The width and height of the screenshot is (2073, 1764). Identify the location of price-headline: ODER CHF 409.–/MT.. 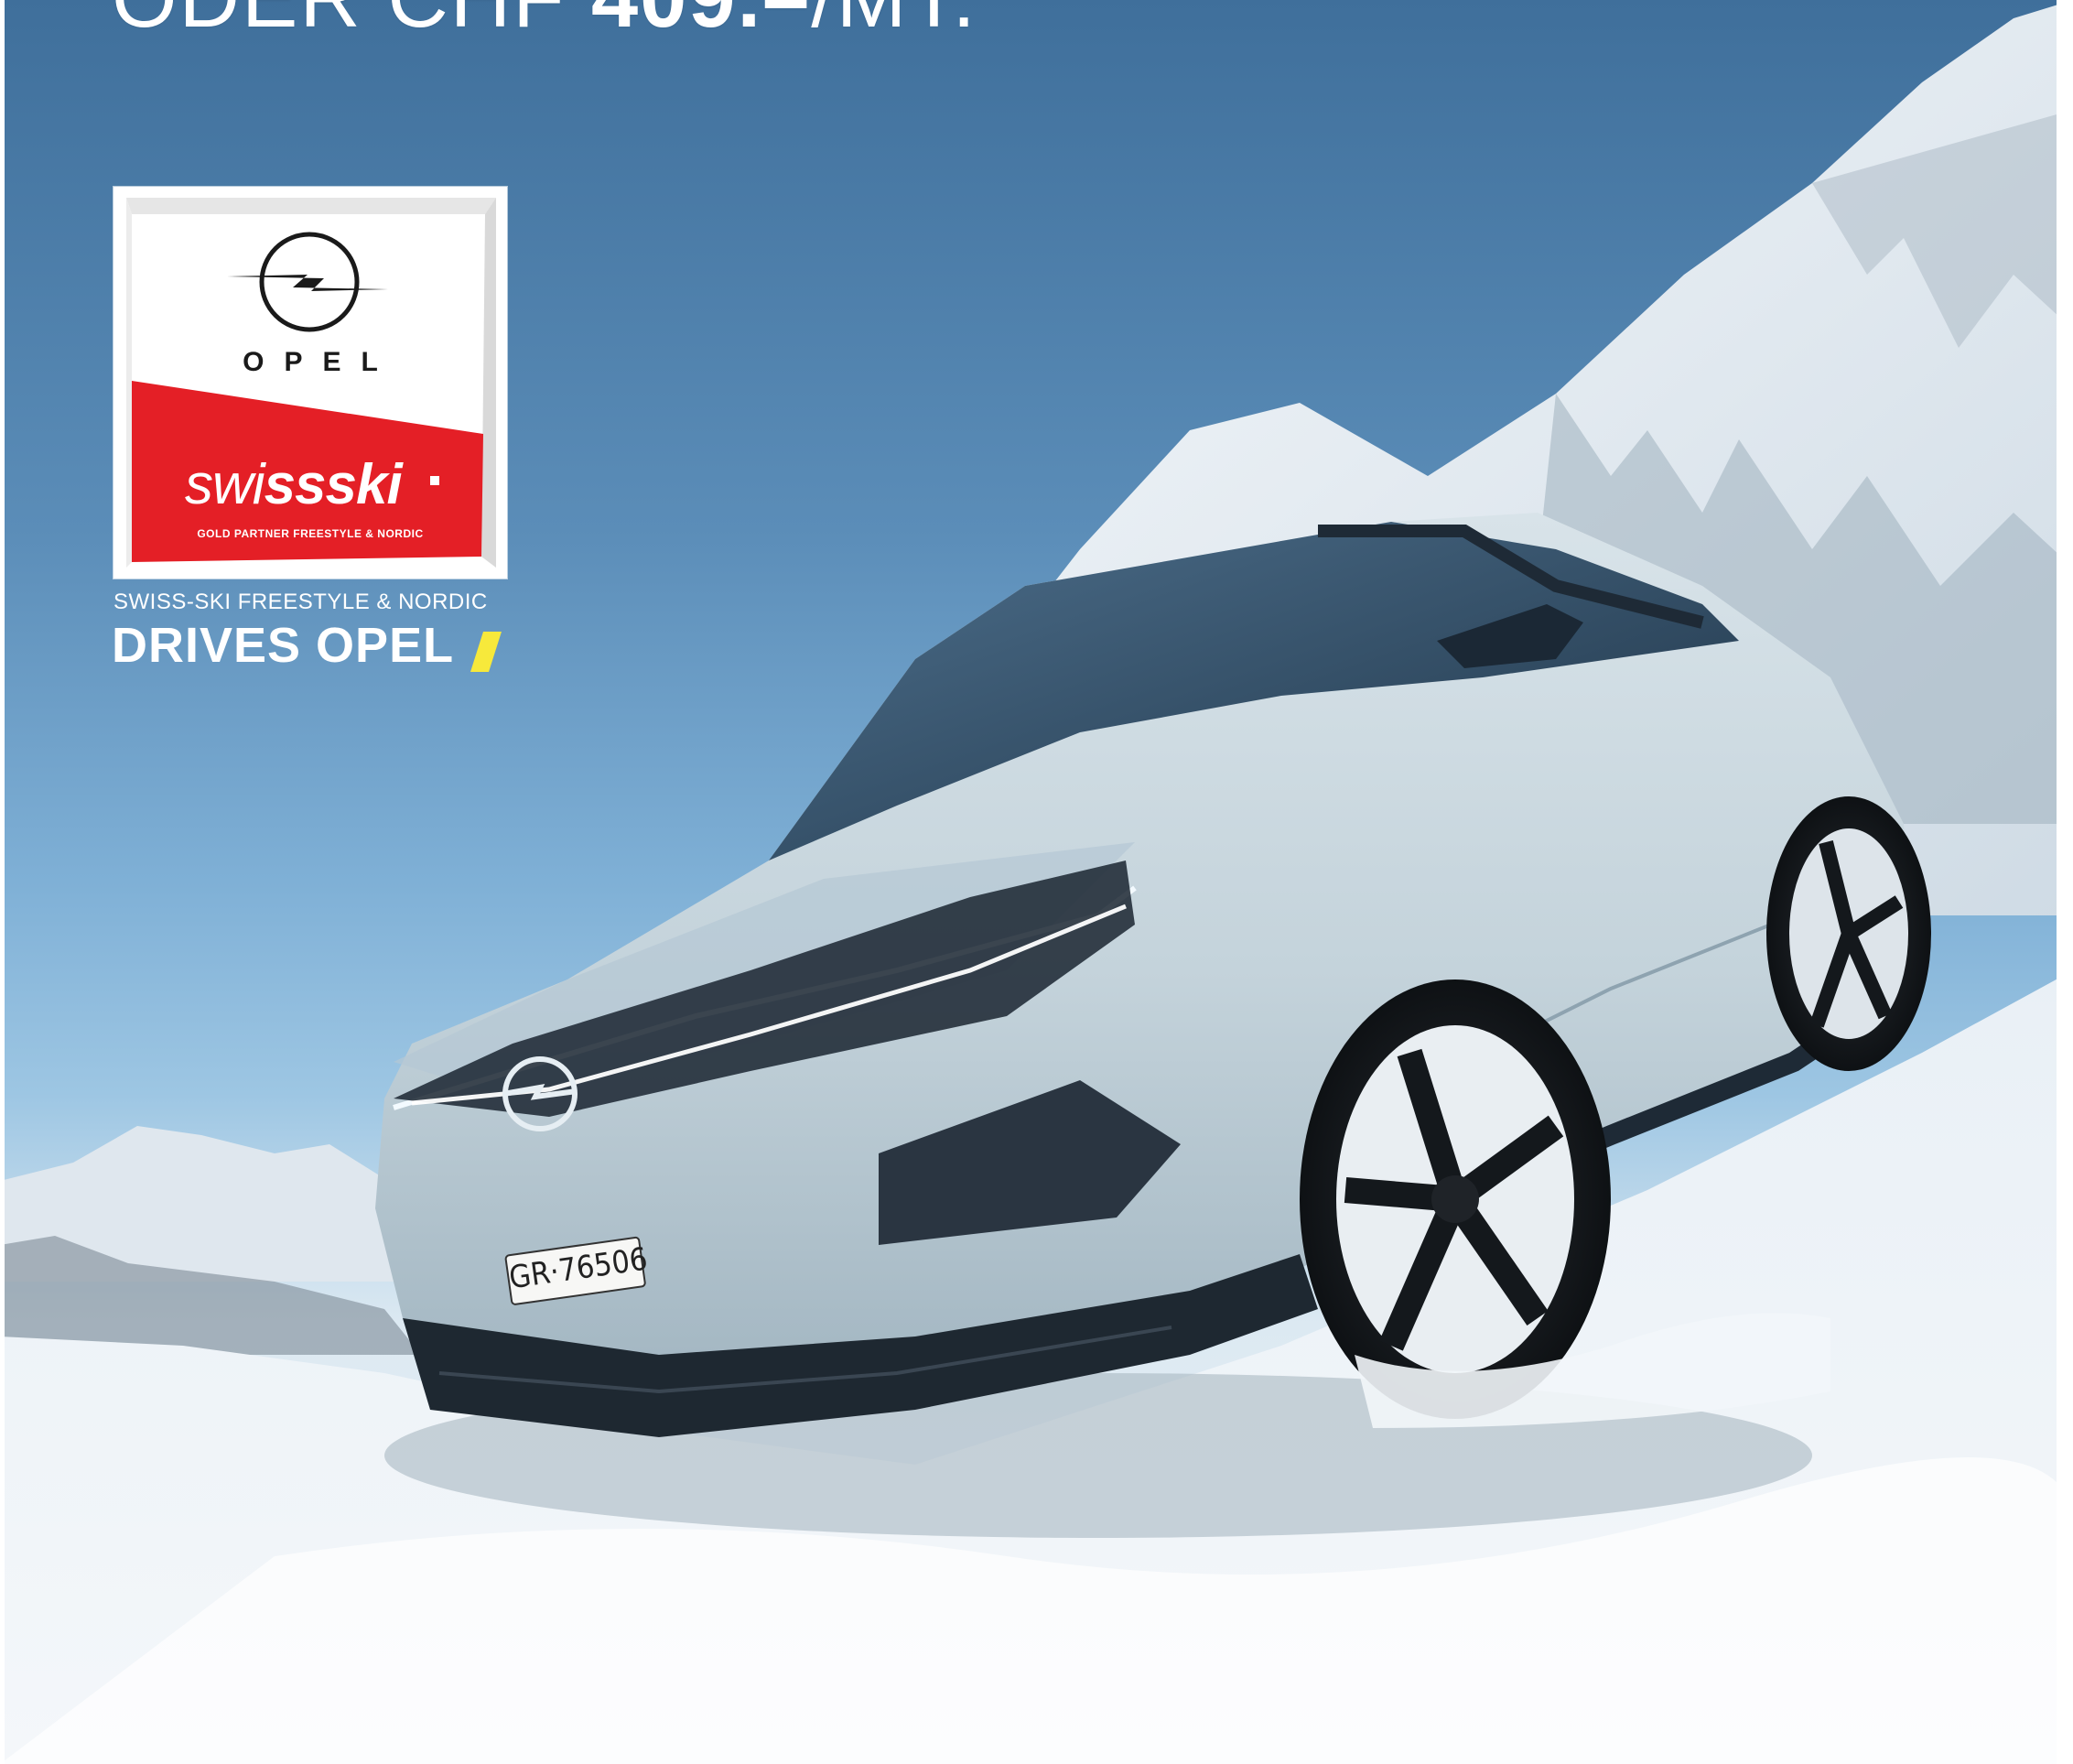
(544, 20).